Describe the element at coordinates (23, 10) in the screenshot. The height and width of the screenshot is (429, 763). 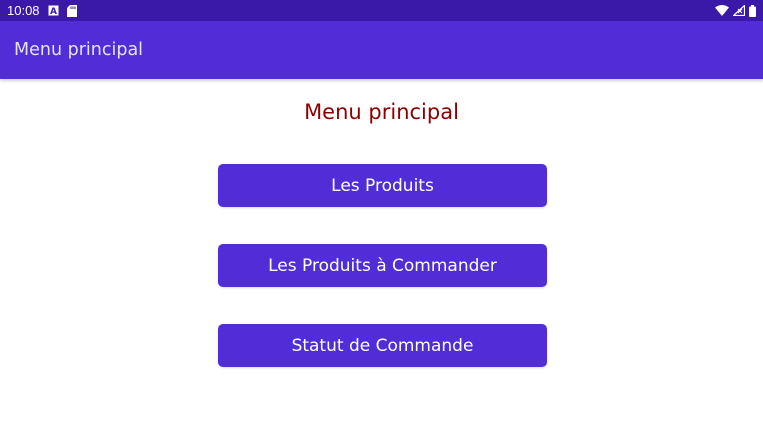
I see `status-time: 10:08` at that location.